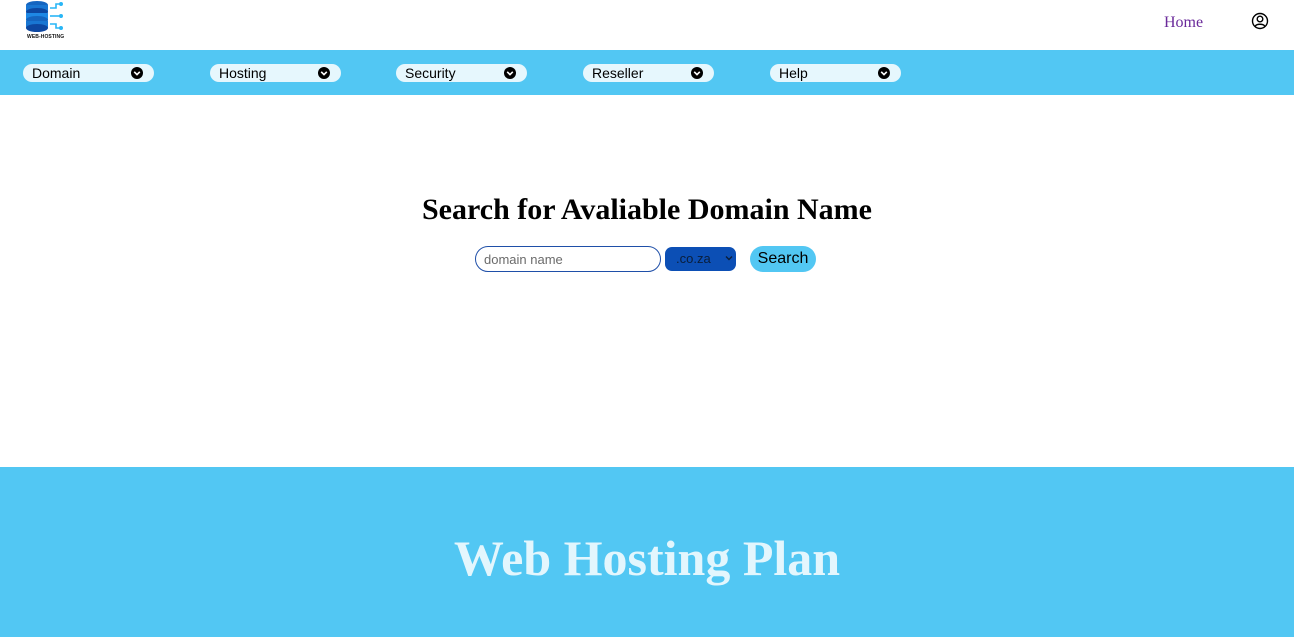 This screenshot has height=637, width=1294. Describe the element at coordinates (783, 259) in the screenshot. I see `search-button: Search` at that location.